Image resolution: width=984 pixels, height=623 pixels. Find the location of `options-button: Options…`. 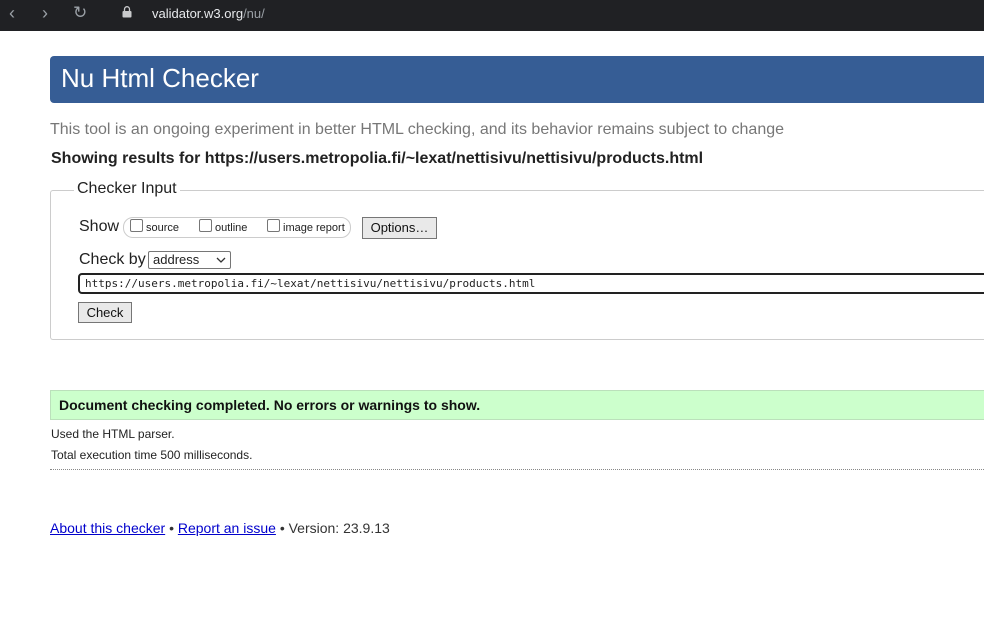

options-button: Options… is located at coordinates (399, 228).